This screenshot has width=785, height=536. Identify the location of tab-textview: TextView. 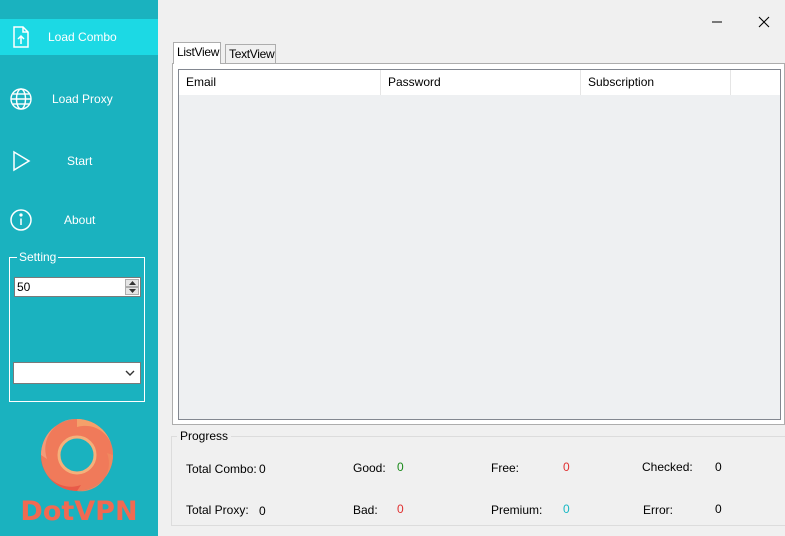
(250, 54).